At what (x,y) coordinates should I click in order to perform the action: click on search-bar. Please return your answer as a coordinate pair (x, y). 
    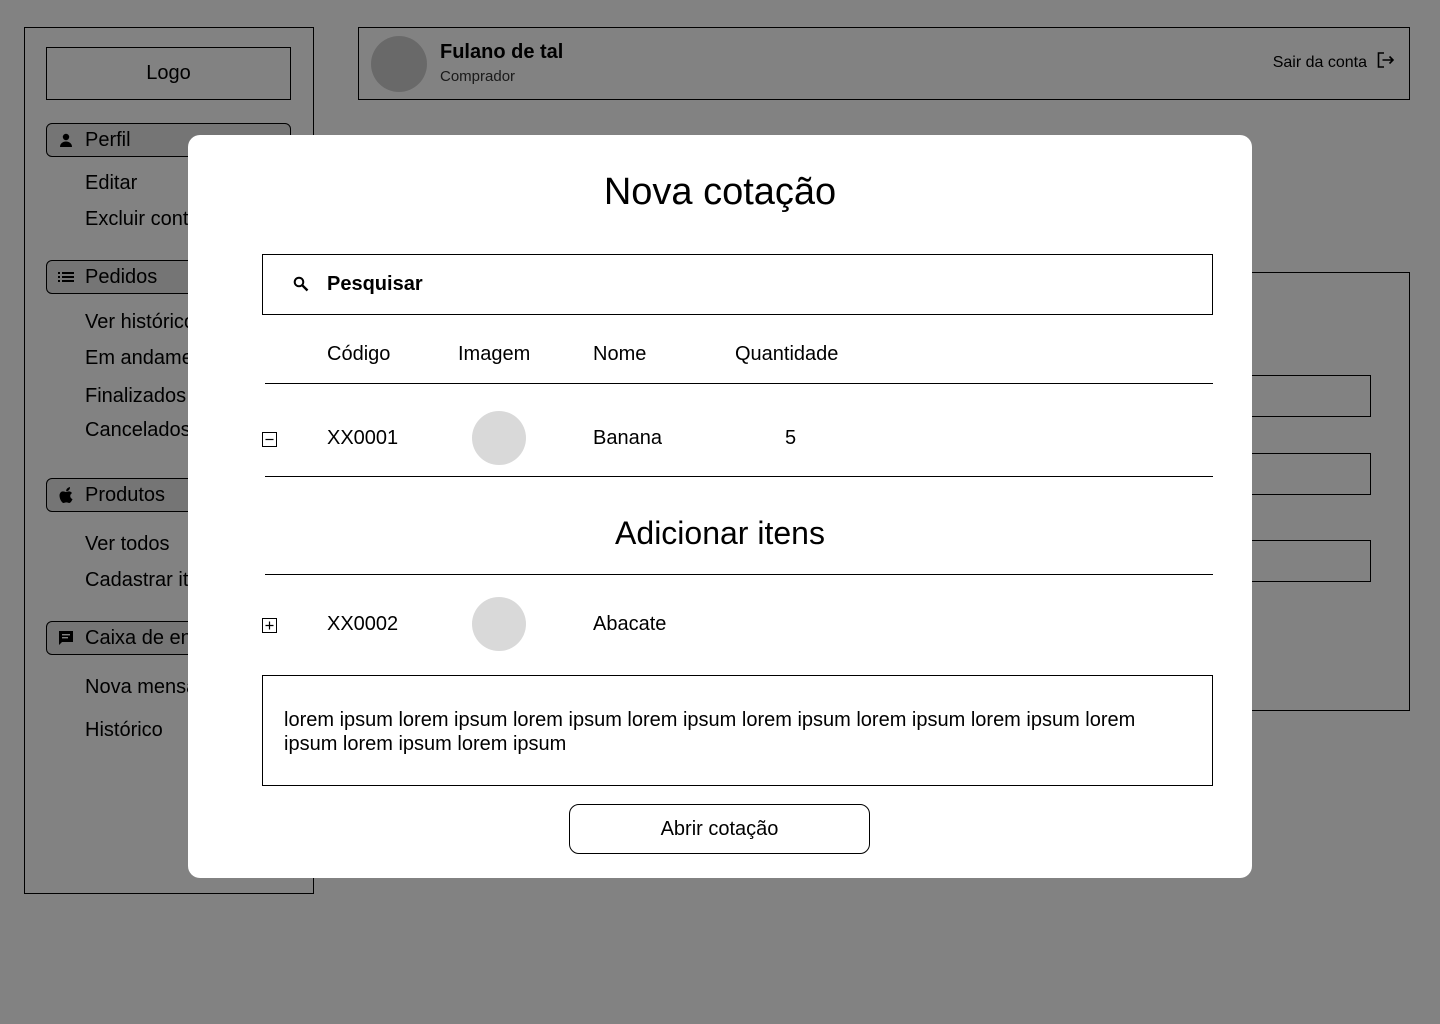
    Looking at the image, I should click on (737, 284).